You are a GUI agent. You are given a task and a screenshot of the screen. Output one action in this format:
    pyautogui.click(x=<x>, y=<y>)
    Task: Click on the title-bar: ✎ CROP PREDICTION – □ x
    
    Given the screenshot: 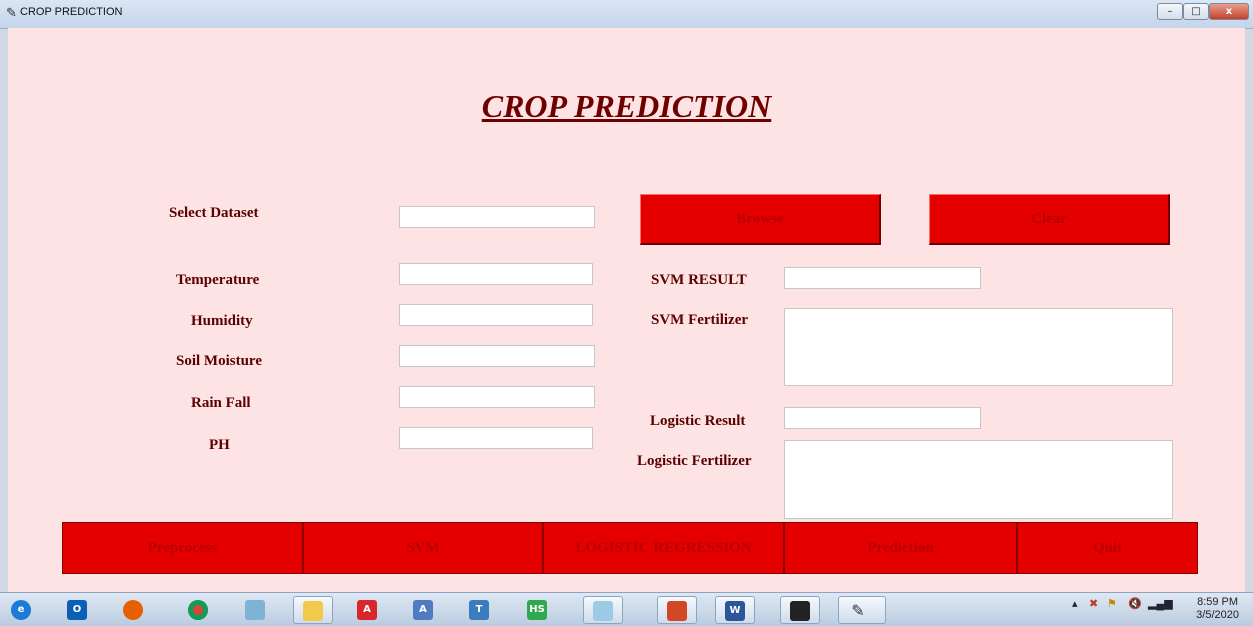 What is the action you would take?
    pyautogui.click(x=626, y=14)
    